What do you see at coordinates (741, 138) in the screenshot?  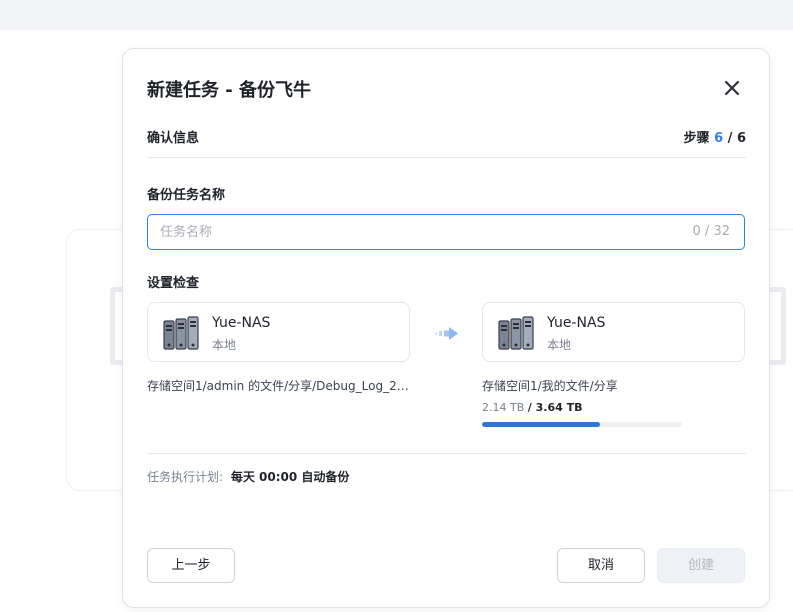 I see `step-total: 6` at bounding box center [741, 138].